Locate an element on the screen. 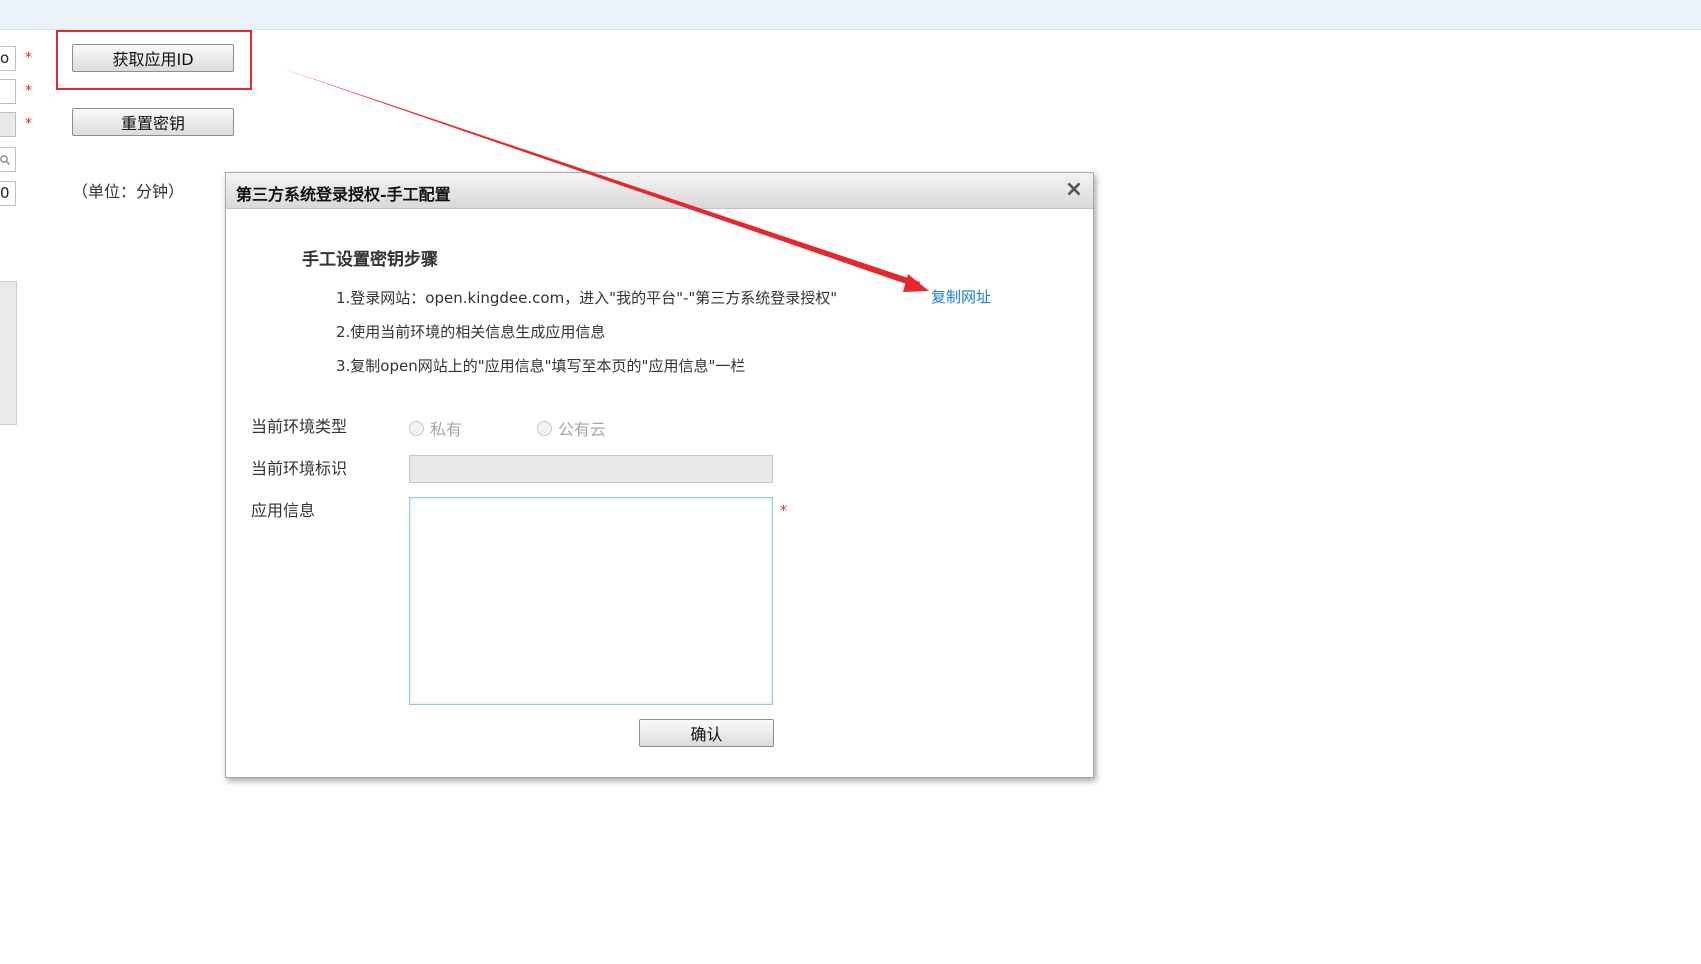  dialog-header: 第三方系统登录授权-手工配置 × is located at coordinates (659, 191).